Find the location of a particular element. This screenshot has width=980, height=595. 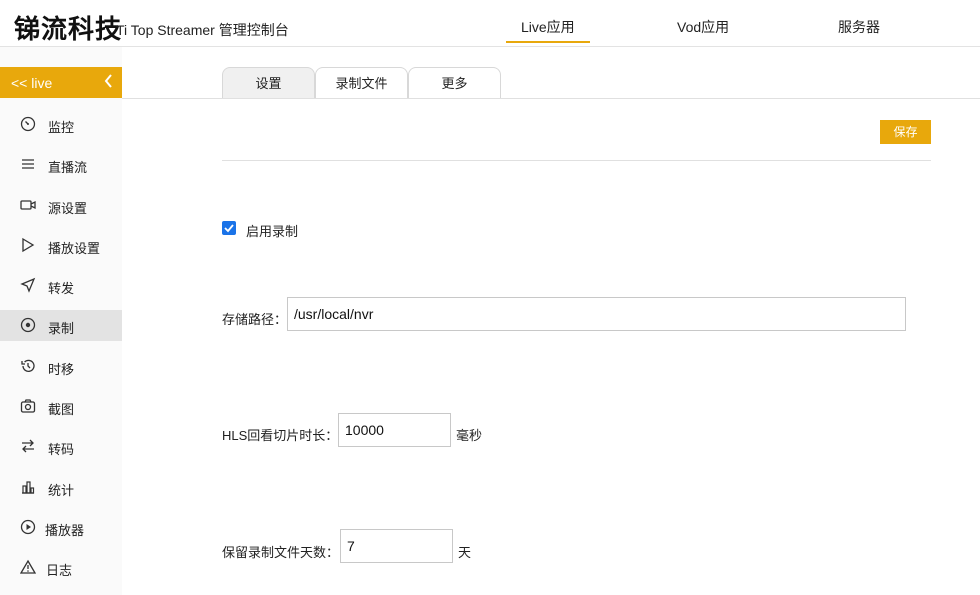

dashboard-icon is located at coordinates (28, 124).